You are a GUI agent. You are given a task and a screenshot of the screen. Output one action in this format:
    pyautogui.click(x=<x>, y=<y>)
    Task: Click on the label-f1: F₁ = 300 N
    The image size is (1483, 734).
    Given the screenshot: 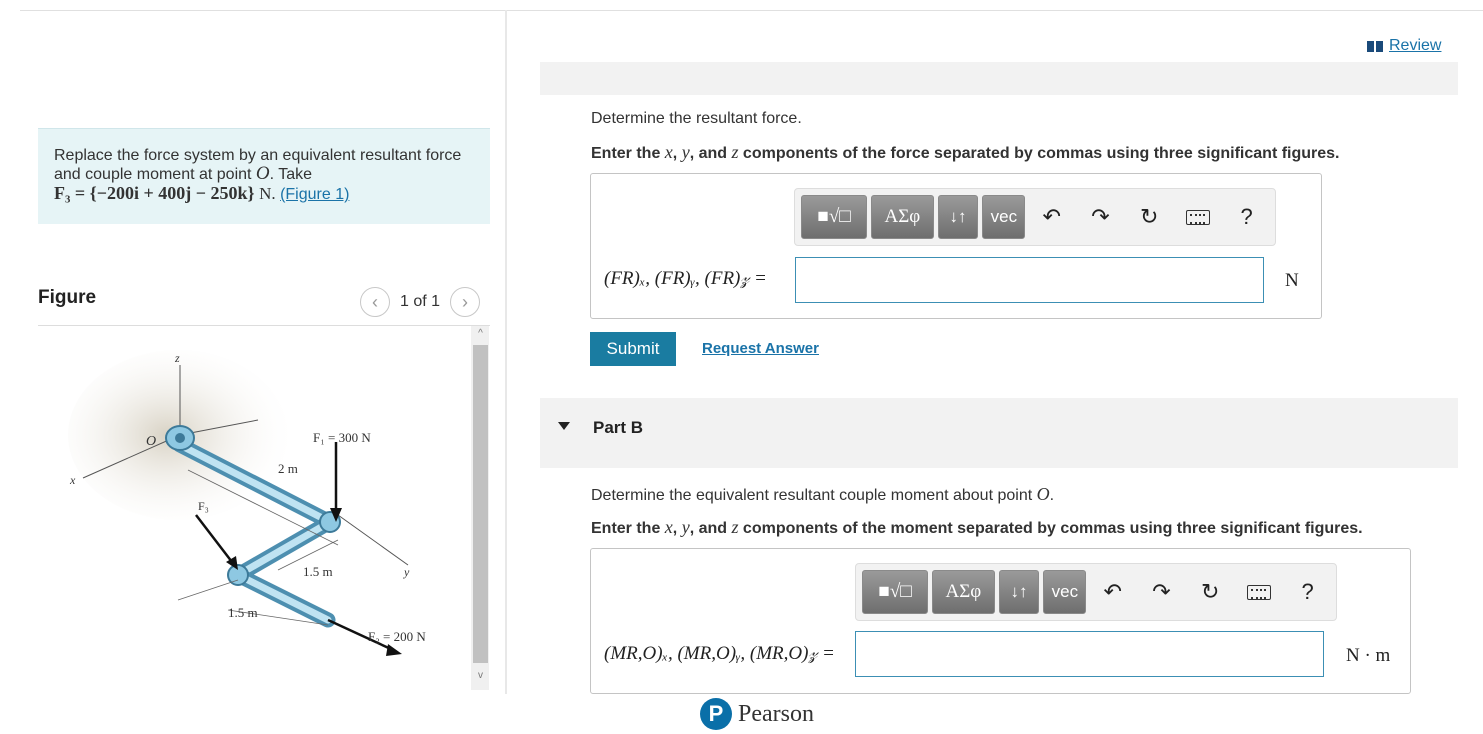 What is the action you would take?
    pyautogui.click(x=342, y=437)
    